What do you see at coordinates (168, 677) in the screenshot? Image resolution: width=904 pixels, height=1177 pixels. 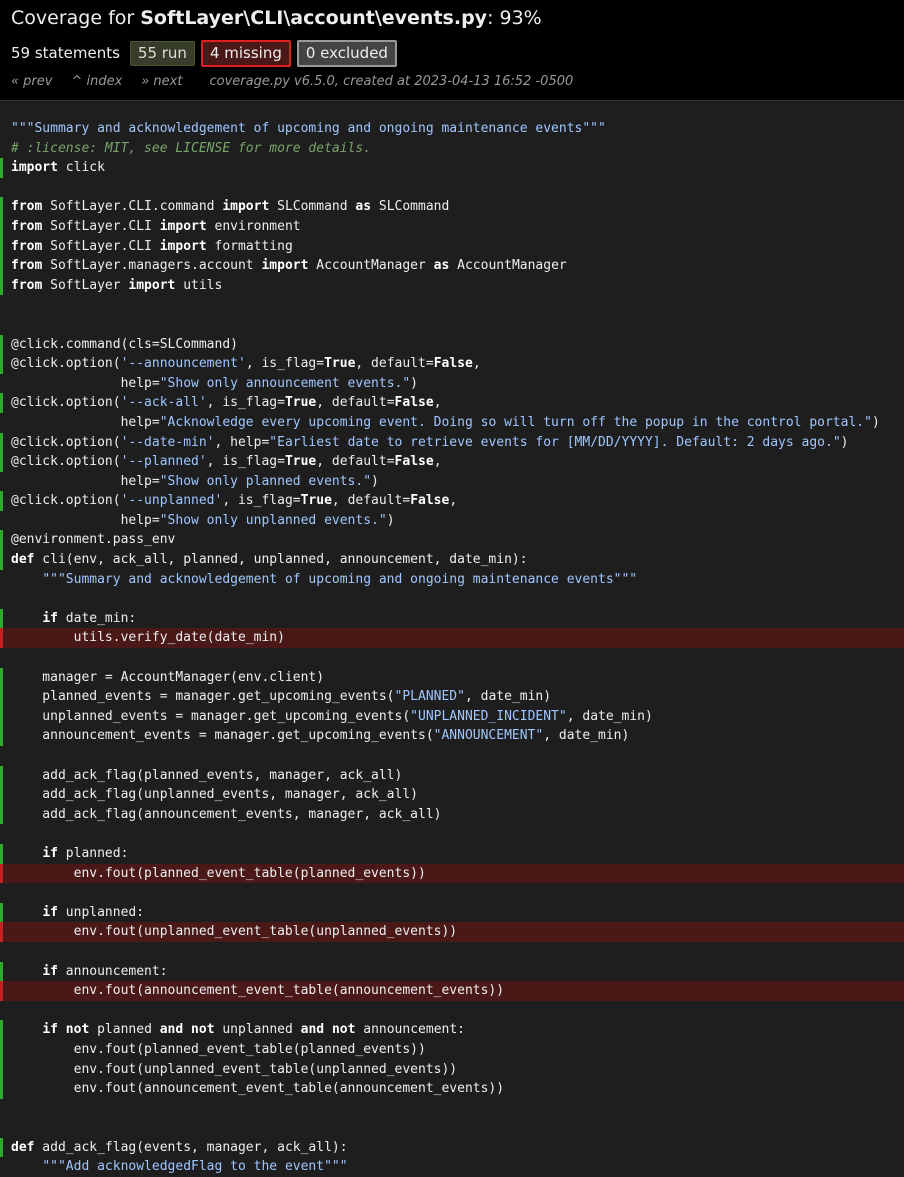 I see `code-text: manager = AccountManager(env.client)` at bounding box center [168, 677].